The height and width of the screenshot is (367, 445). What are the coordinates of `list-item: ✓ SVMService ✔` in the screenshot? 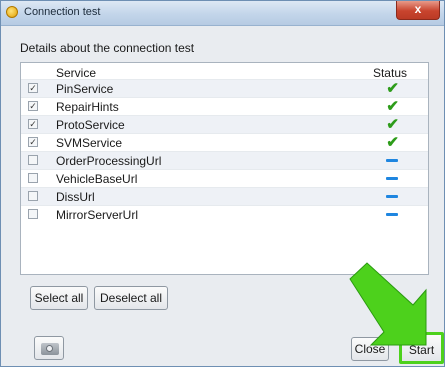 It's located at (224, 142).